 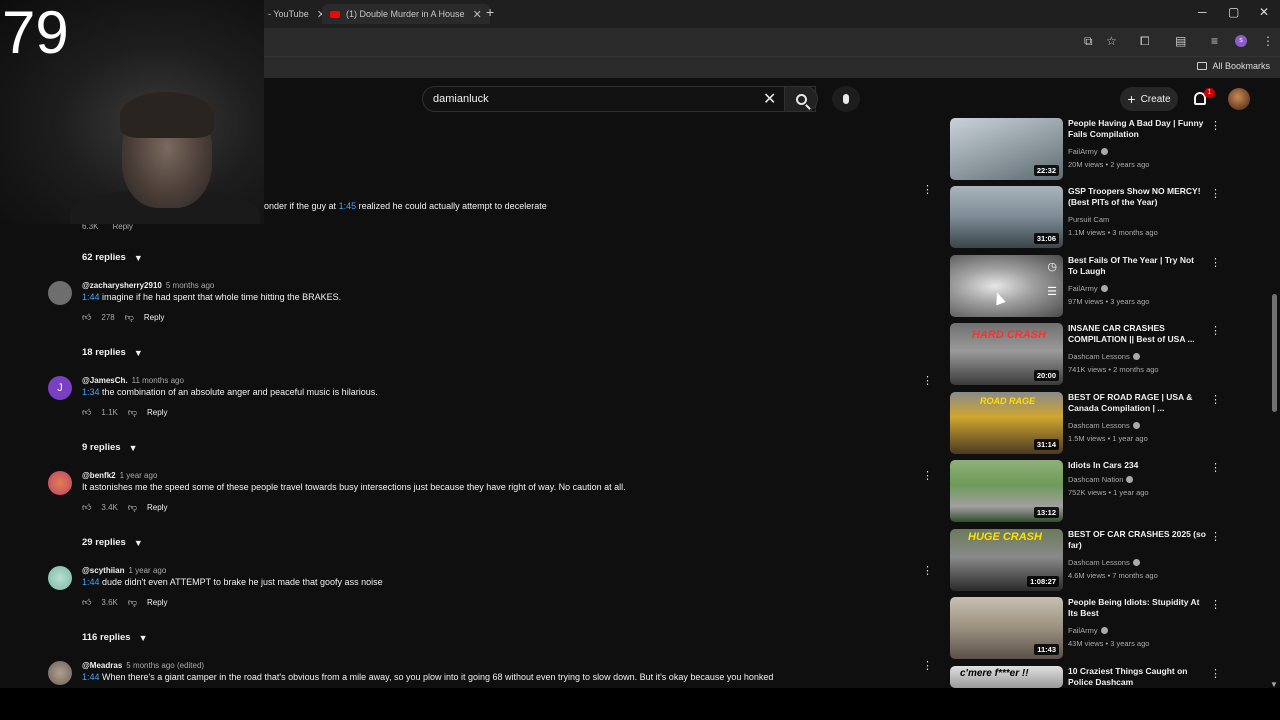 What do you see at coordinates (122, 285) in the screenshot?
I see `comment-author: @zacharysherry2910` at bounding box center [122, 285].